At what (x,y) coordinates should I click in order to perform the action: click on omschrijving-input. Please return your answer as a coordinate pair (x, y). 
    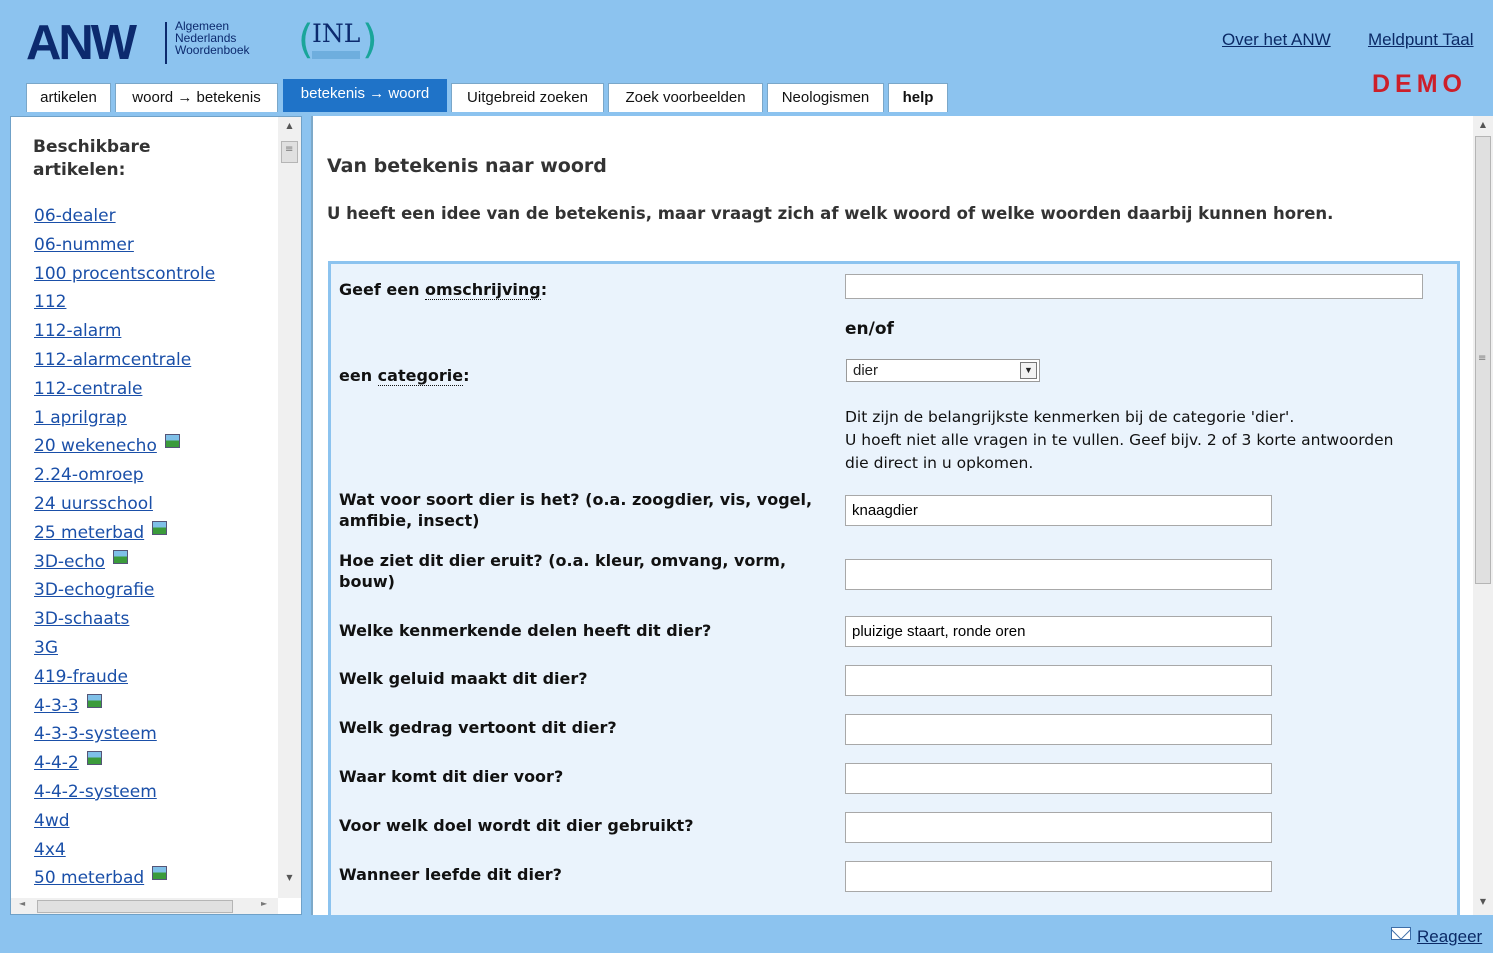
    Looking at the image, I should click on (1134, 286).